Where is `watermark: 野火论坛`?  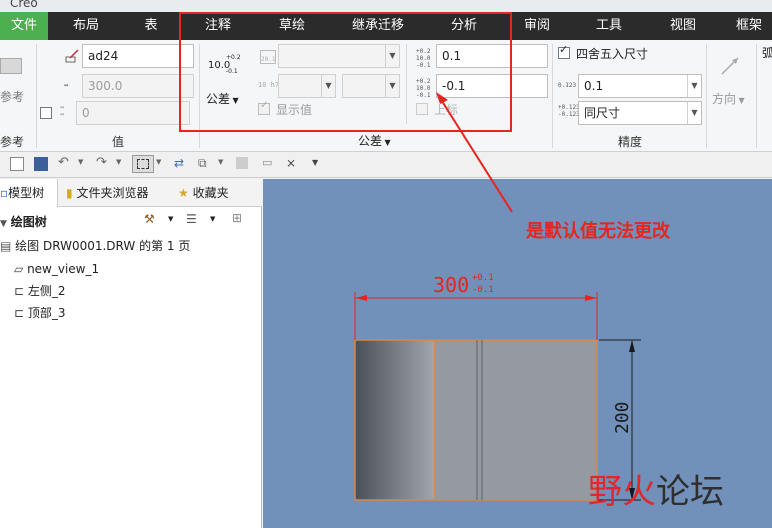
watermark: 野火论坛 is located at coordinates (656, 492).